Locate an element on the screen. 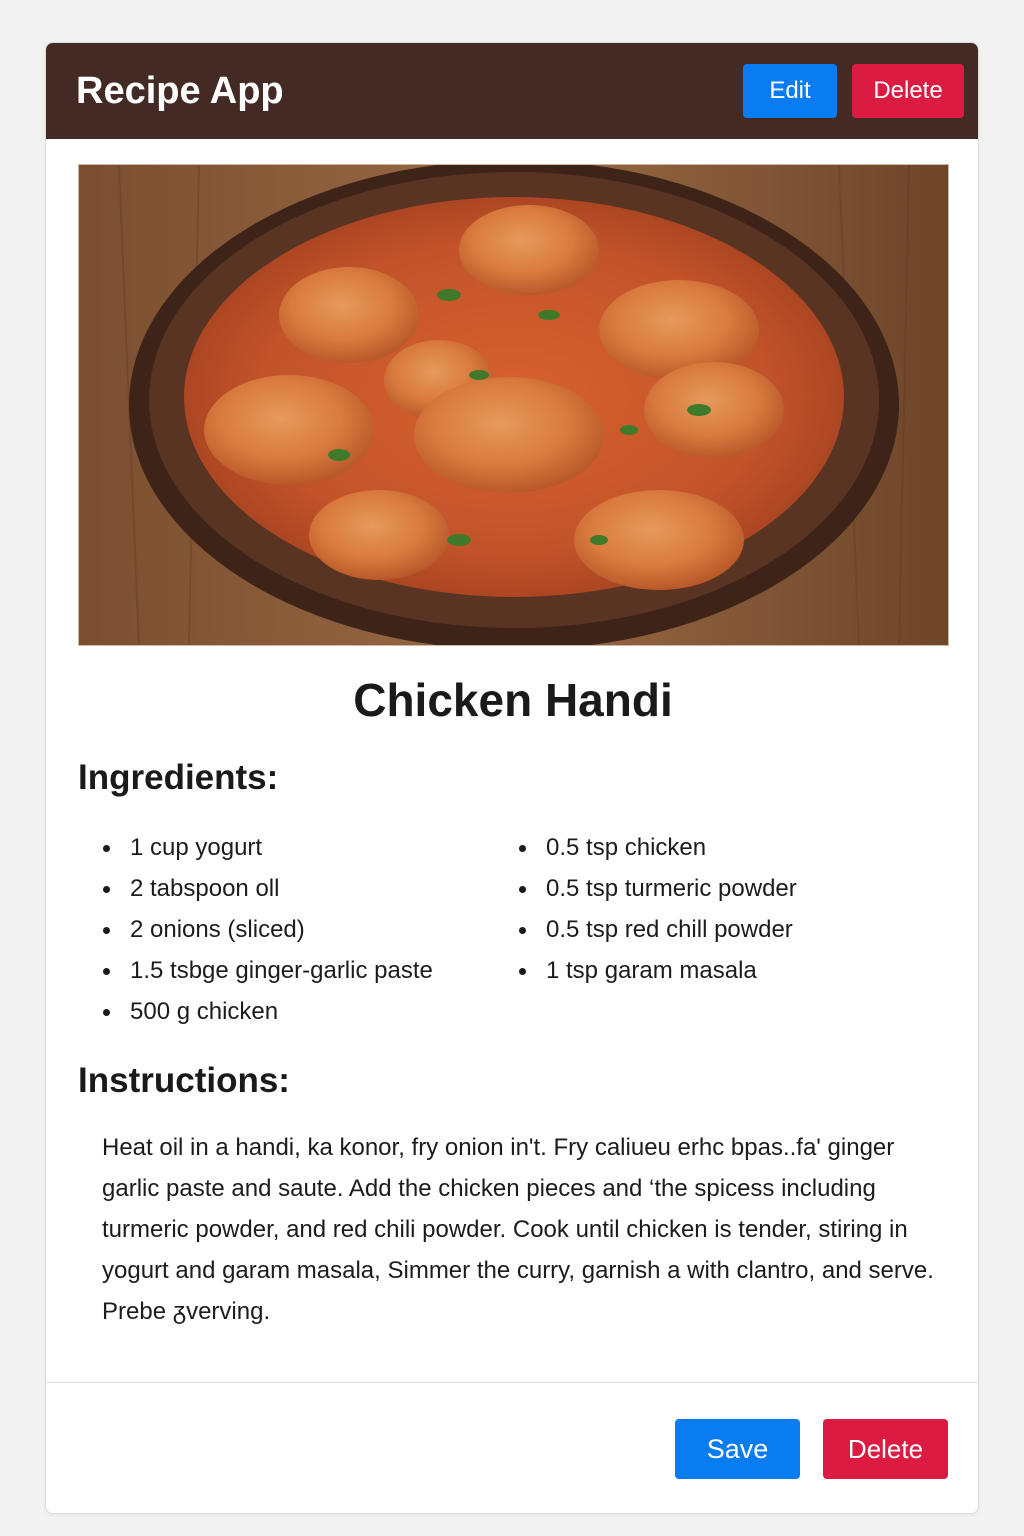 The height and width of the screenshot is (1536, 1024). footer-divider is located at coordinates (512, 1382).